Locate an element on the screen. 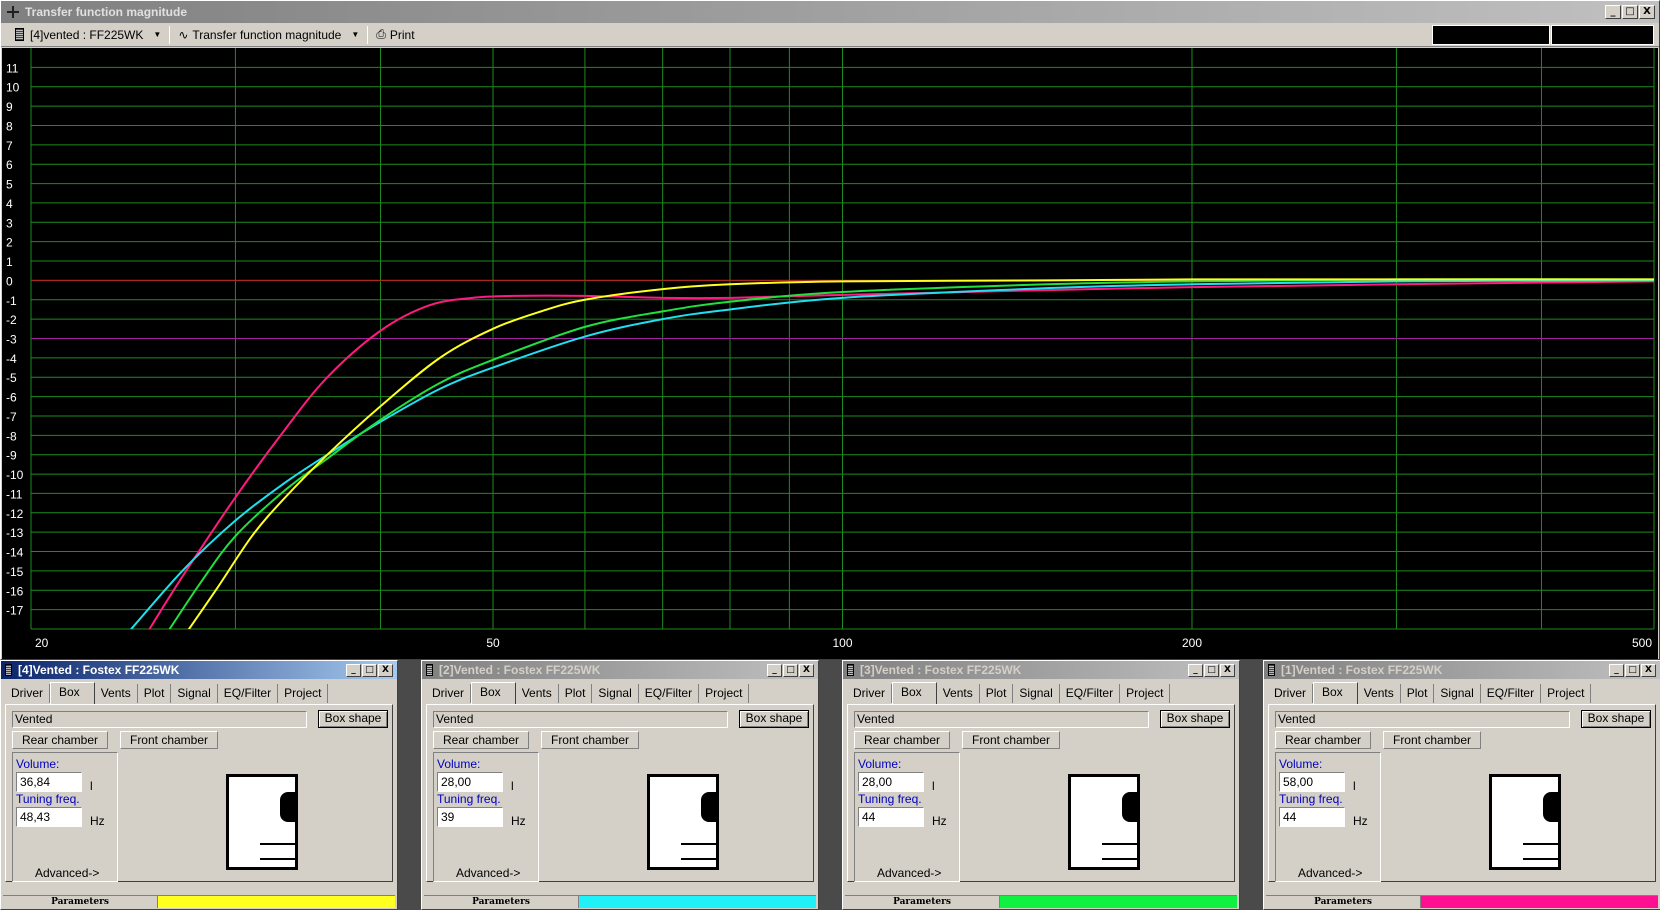 The image size is (1660, 910). project-selector: [4]vented : FF225WK ▼ is located at coordinates (88, 35).